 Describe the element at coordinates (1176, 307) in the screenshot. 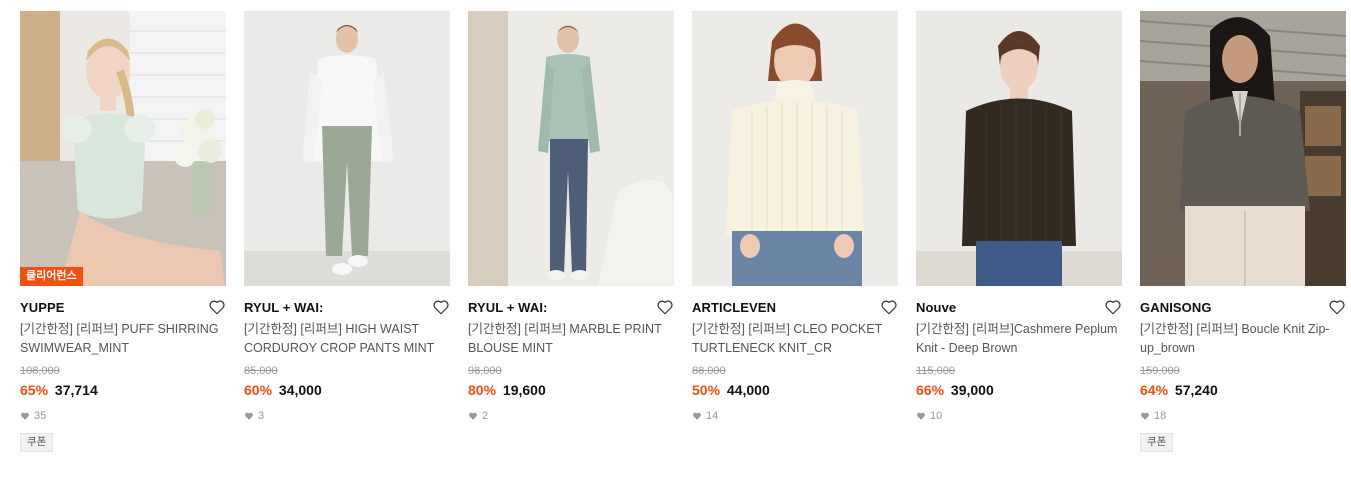

I see `brand-name: GANISONG` at that location.